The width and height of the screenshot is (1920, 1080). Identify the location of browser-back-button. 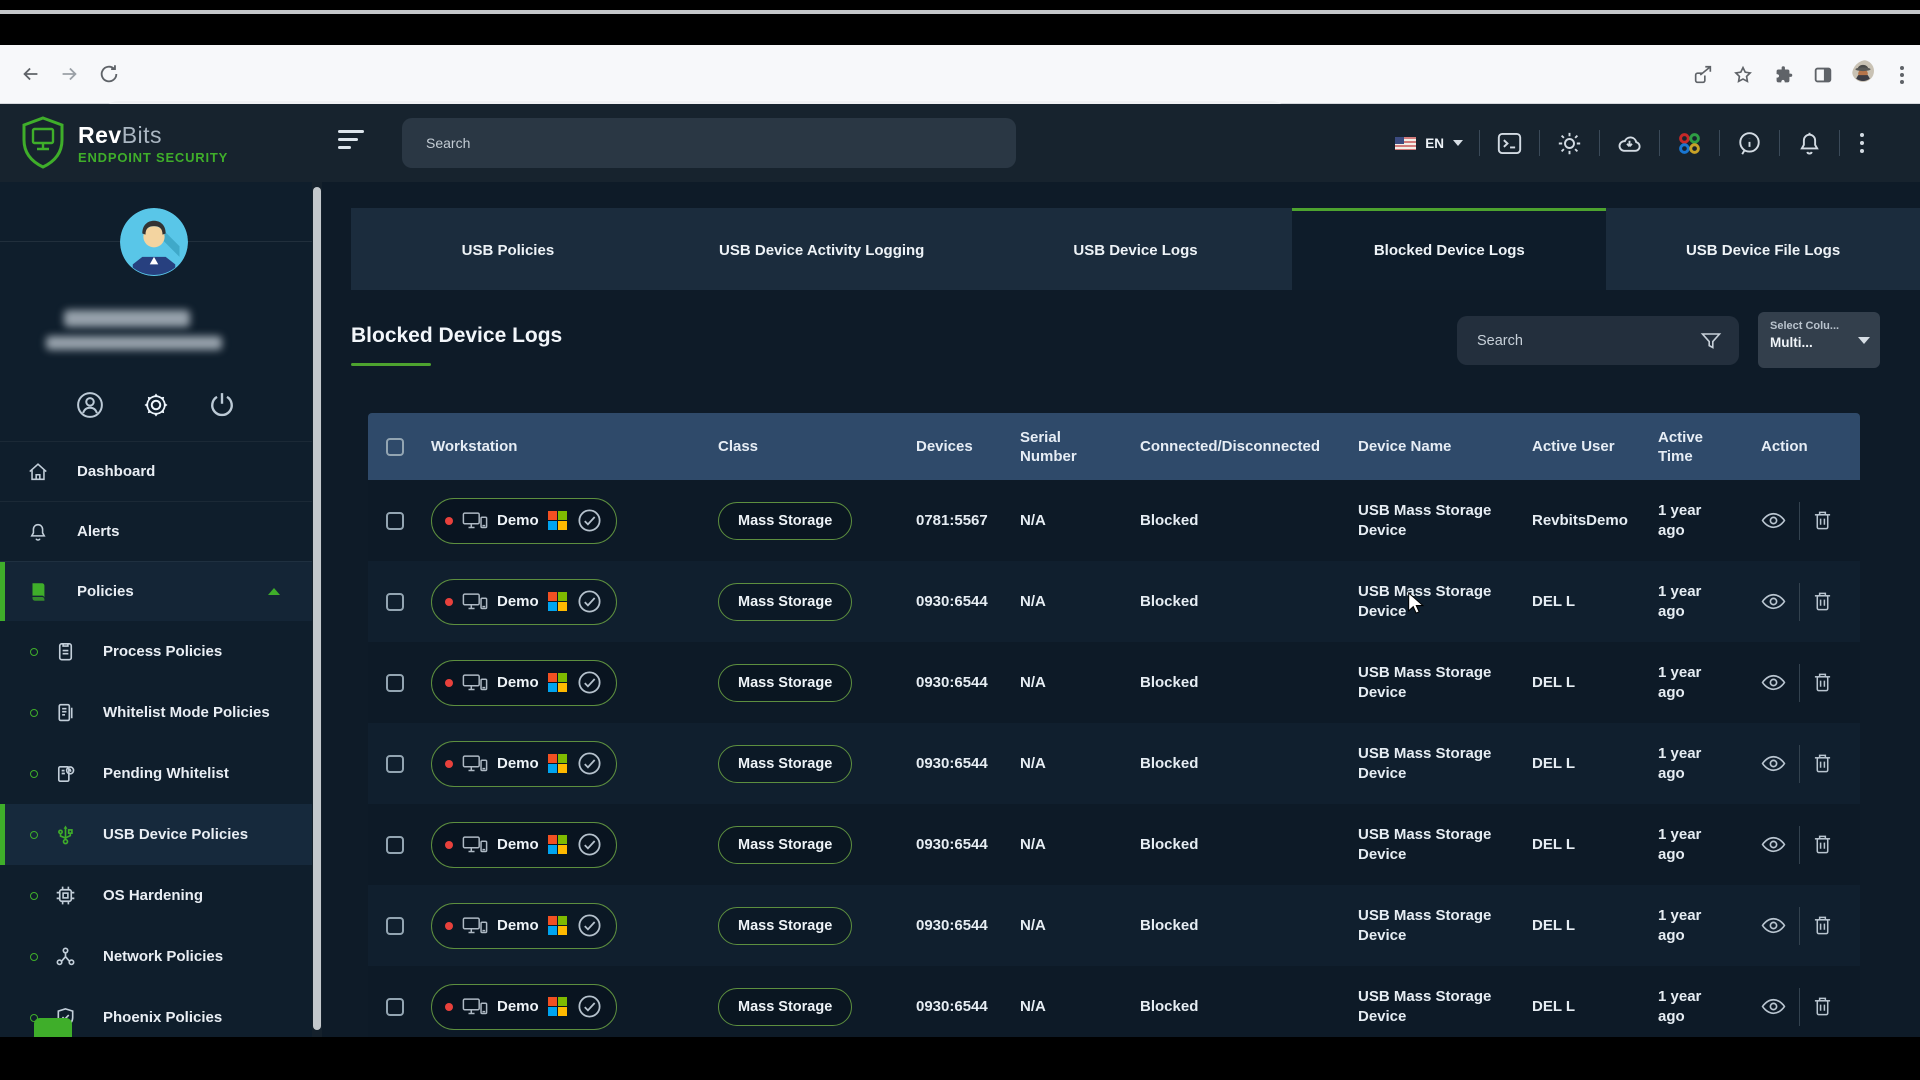
(31, 74).